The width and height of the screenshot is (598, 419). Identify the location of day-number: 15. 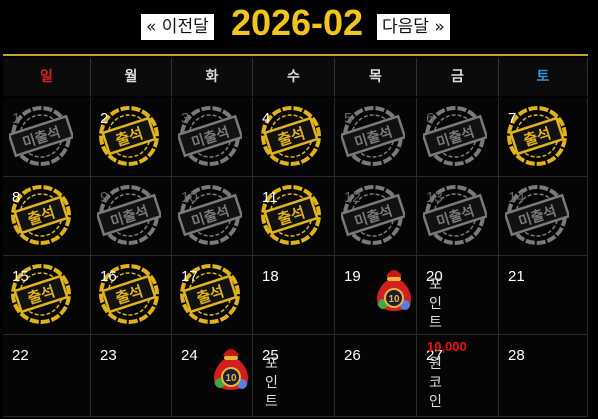
(20, 276).